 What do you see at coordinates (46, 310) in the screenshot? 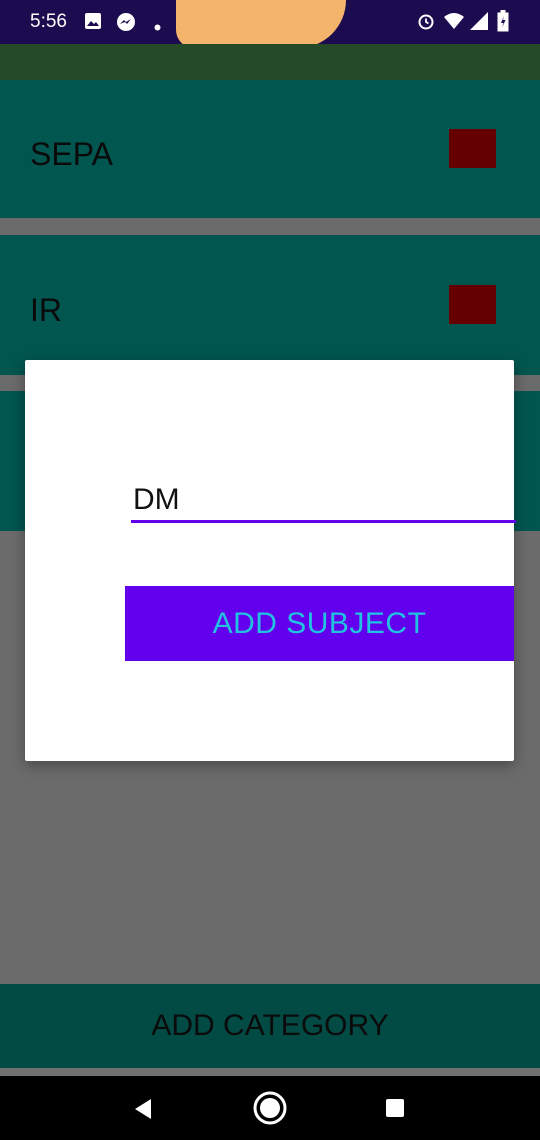
I see `category-label: IR` at bounding box center [46, 310].